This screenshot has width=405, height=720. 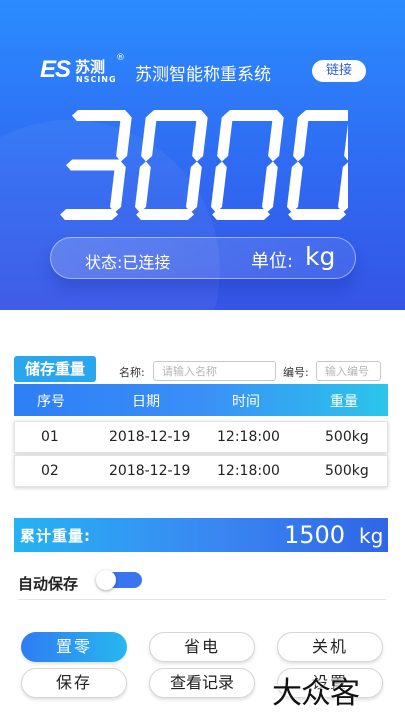 I want to click on watermark: 大众客, so click(x=316, y=693).